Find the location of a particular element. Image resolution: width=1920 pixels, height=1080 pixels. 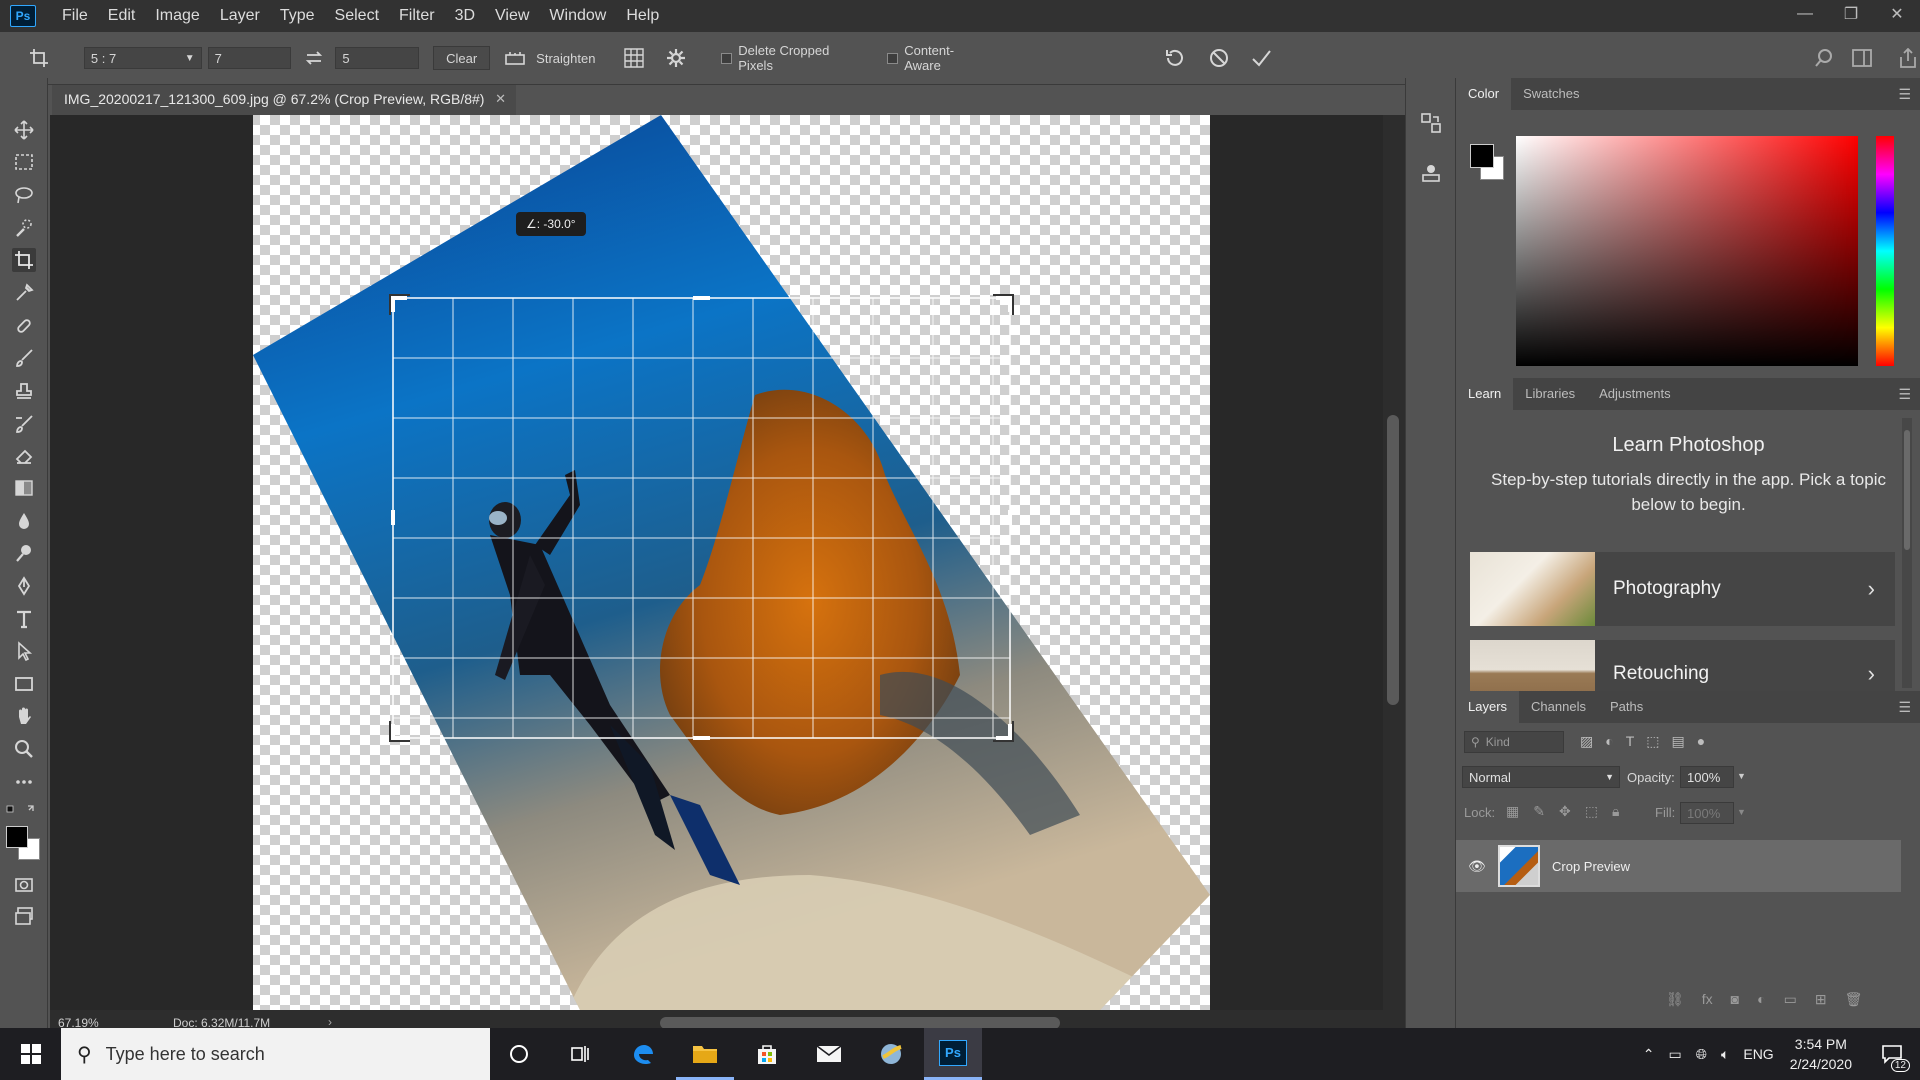

move-tool-icon is located at coordinates (24, 130).